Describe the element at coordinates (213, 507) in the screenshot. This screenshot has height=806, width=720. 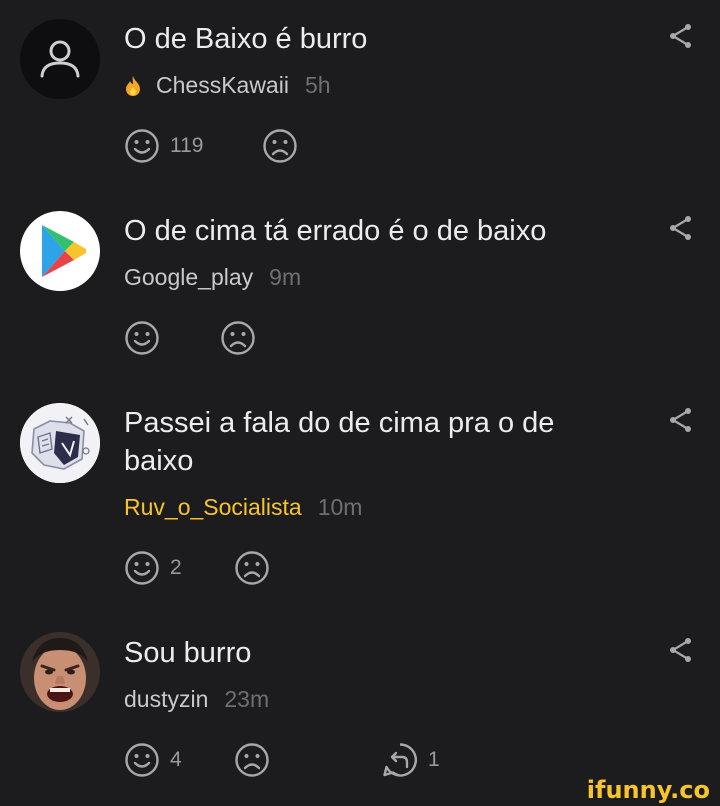
I see `username: Ruv_o_Socialista` at that location.